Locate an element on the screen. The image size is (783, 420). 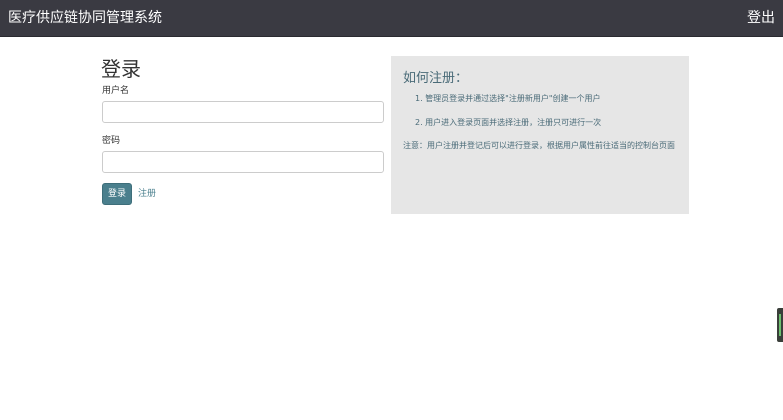
username-label: 用户名 is located at coordinates (116, 91).